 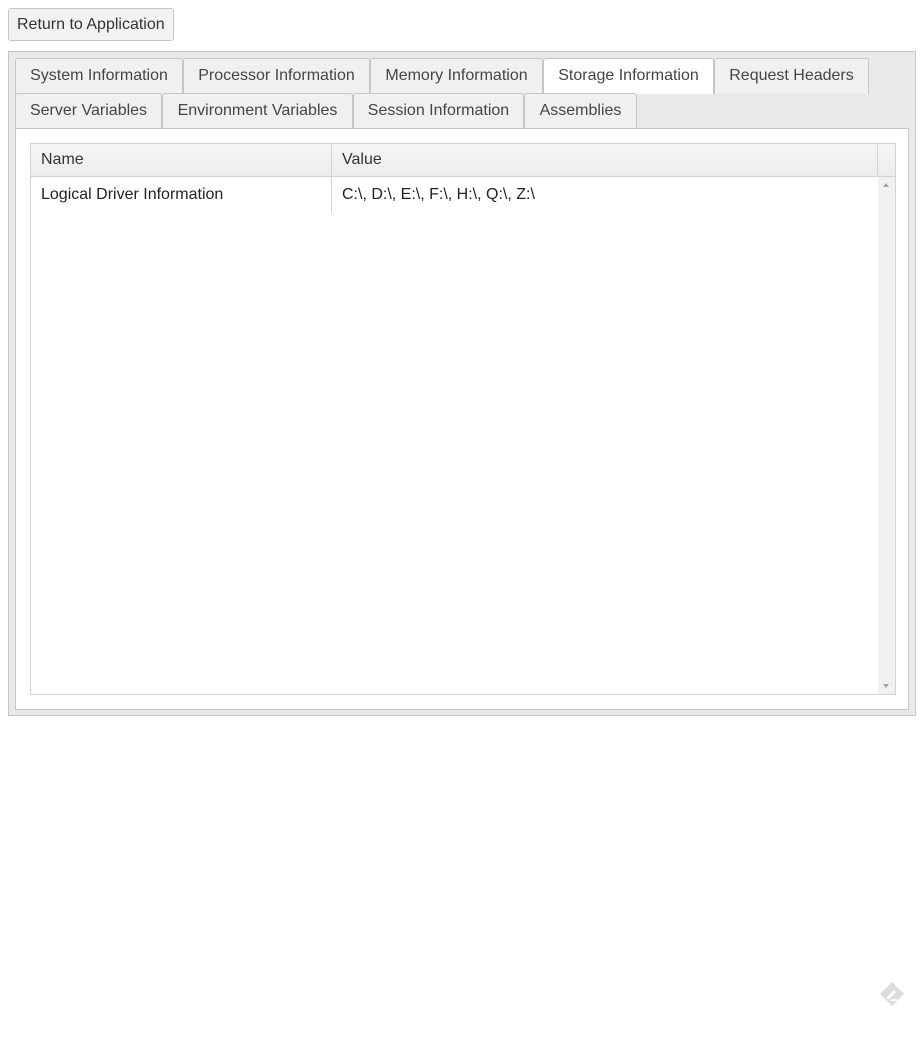 What do you see at coordinates (456, 76) in the screenshot?
I see `tab-memory-information: Memory Information` at bounding box center [456, 76].